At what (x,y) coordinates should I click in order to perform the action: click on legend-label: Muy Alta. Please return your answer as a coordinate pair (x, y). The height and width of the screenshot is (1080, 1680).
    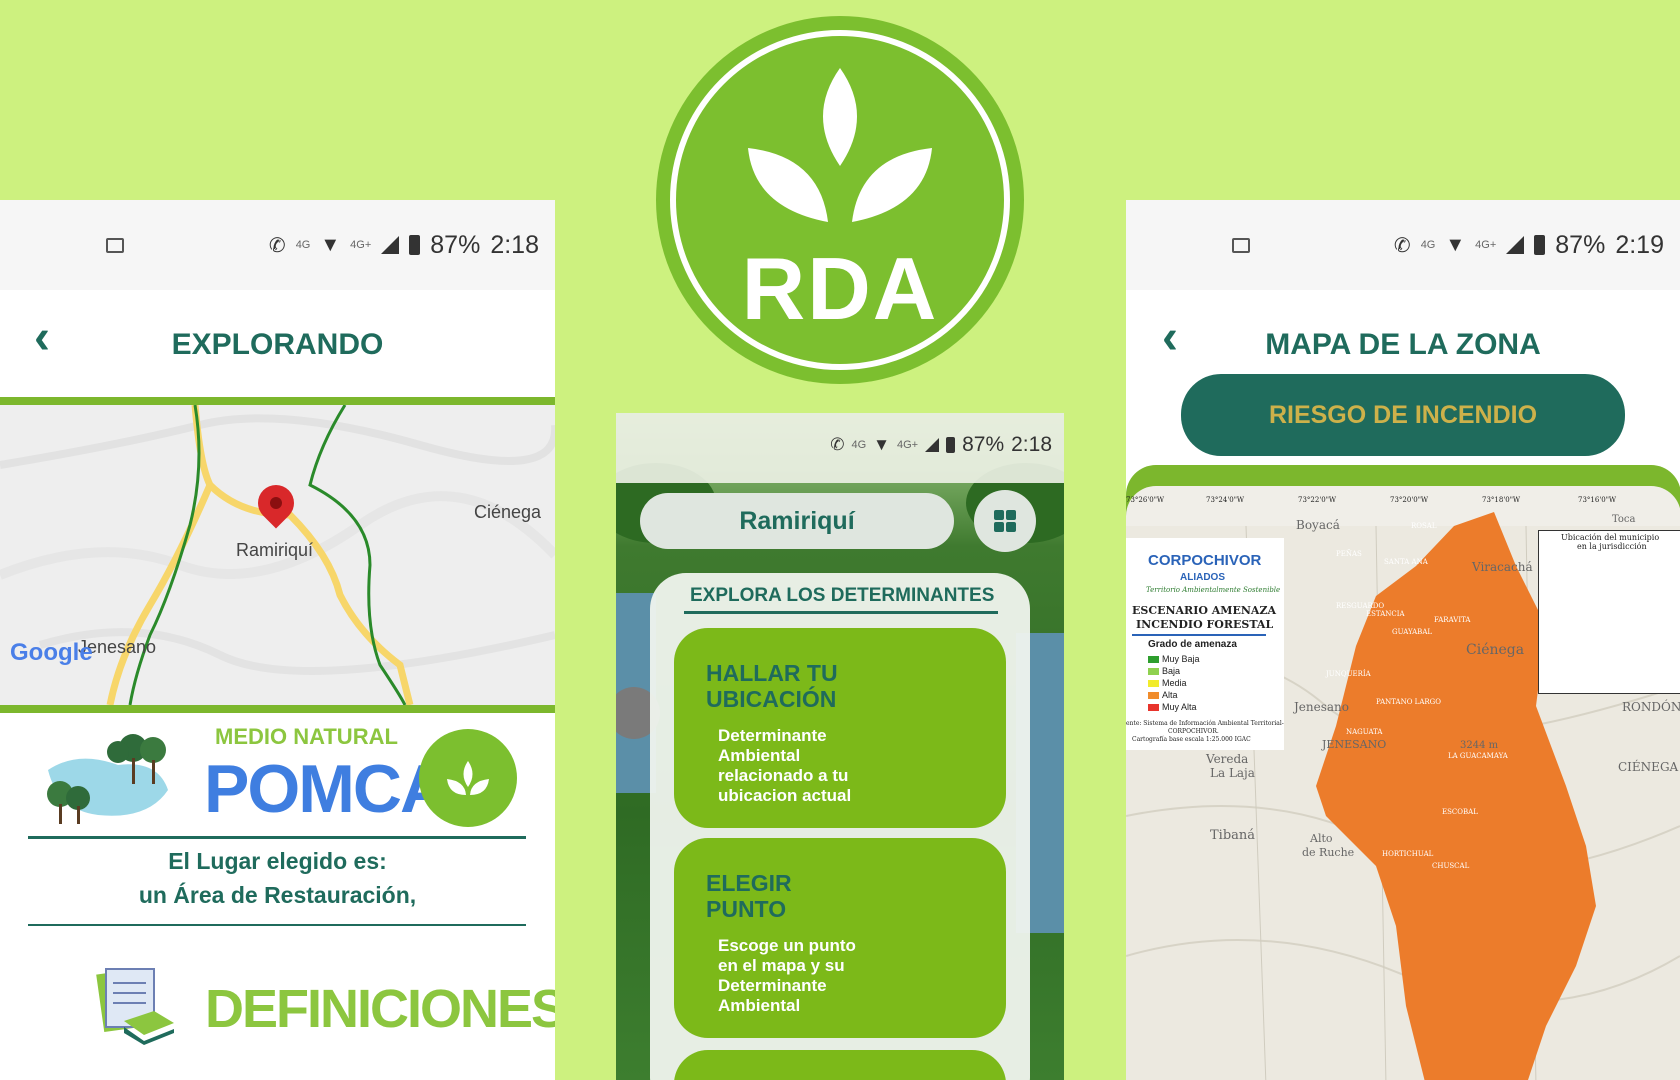
    Looking at the image, I should click on (1179, 707).